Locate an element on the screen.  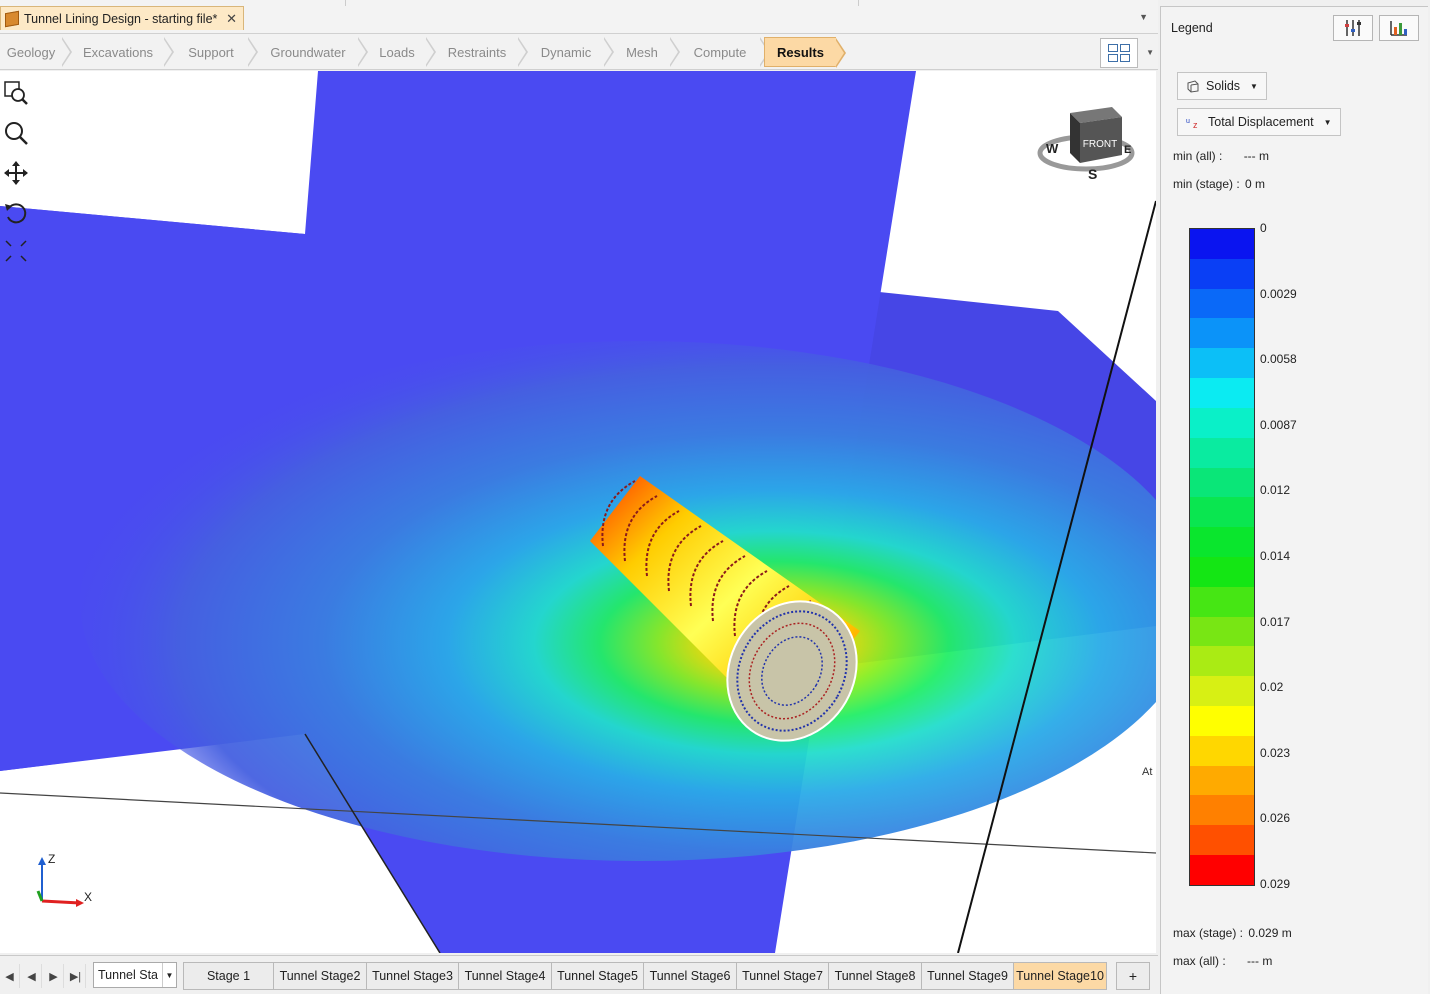
min-stage-row: min (stage) : 0 m is located at coordinates (1219, 184).